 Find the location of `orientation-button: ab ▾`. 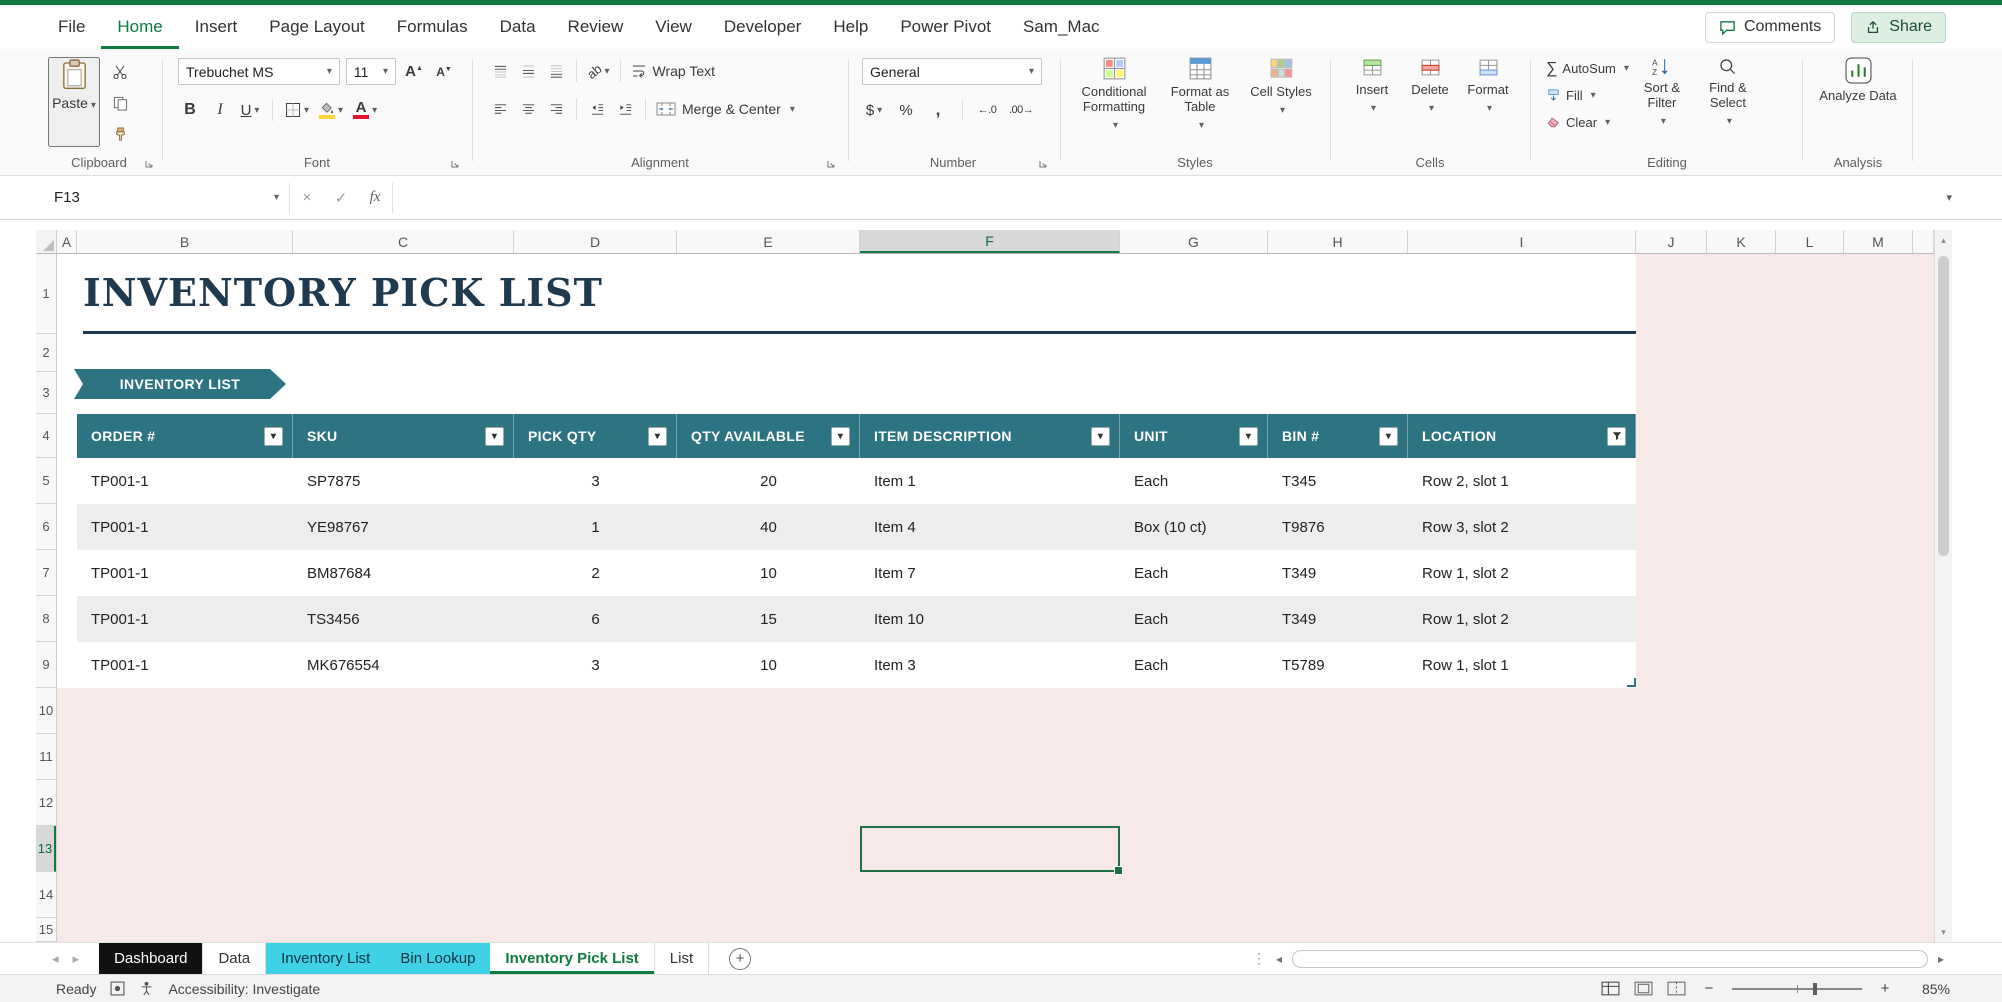

orientation-button: ab ▾ is located at coordinates (598, 71).